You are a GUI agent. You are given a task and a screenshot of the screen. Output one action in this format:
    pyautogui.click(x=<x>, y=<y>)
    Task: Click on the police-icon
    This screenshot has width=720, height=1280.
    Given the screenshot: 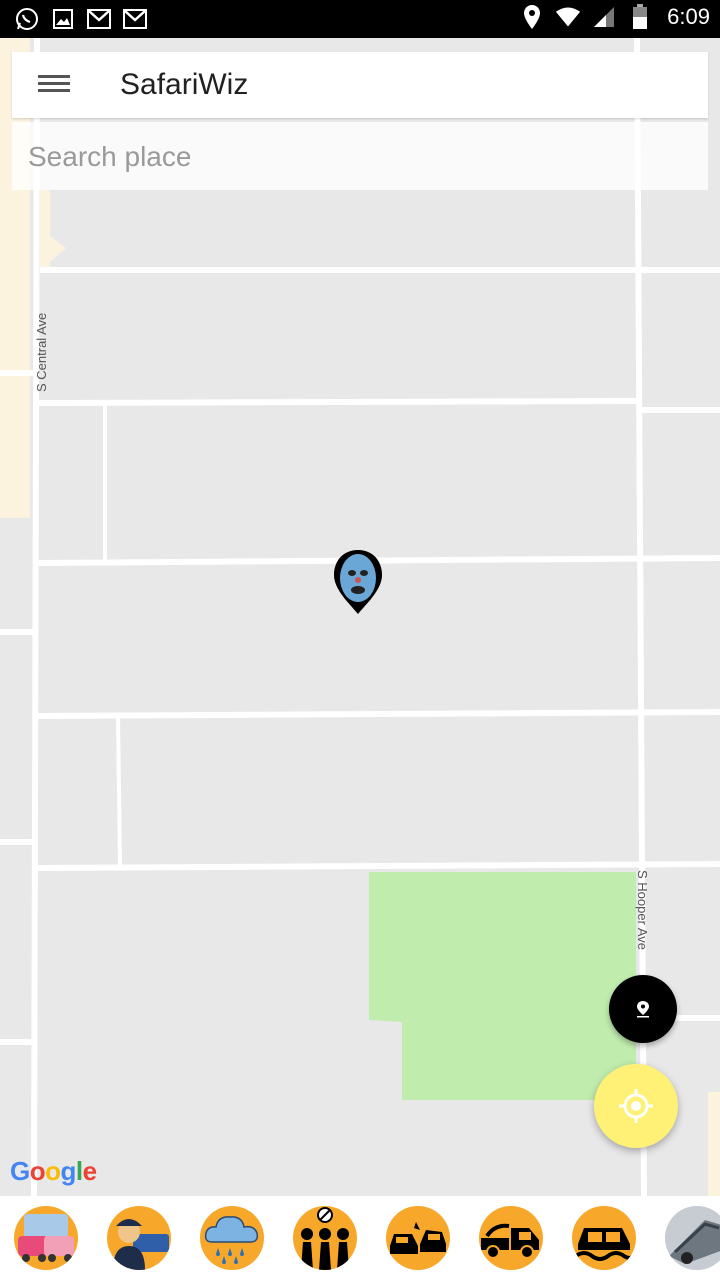 What is the action you would take?
    pyautogui.click(x=139, y=1238)
    